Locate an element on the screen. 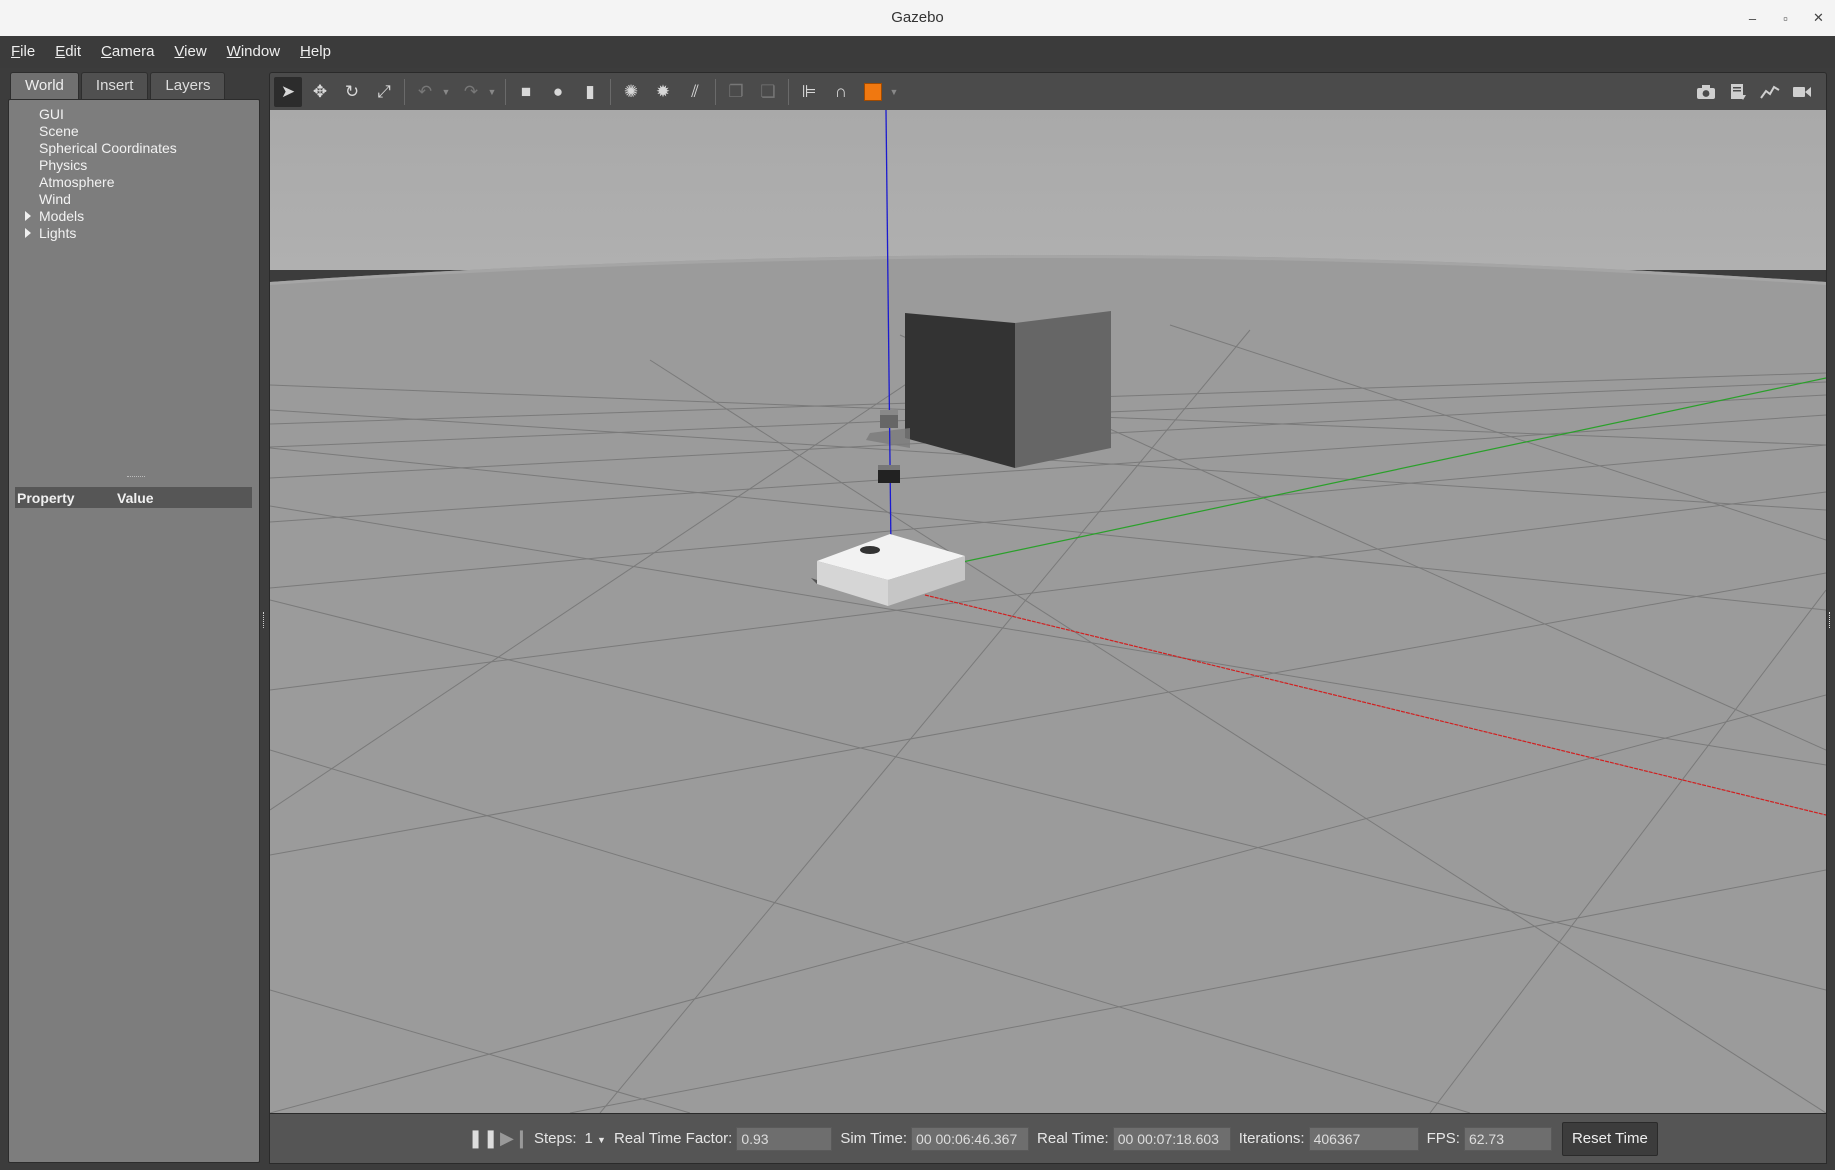 Image resolution: width=1835 pixels, height=1170 pixels. plot-button is located at coordinates (1770, 92).